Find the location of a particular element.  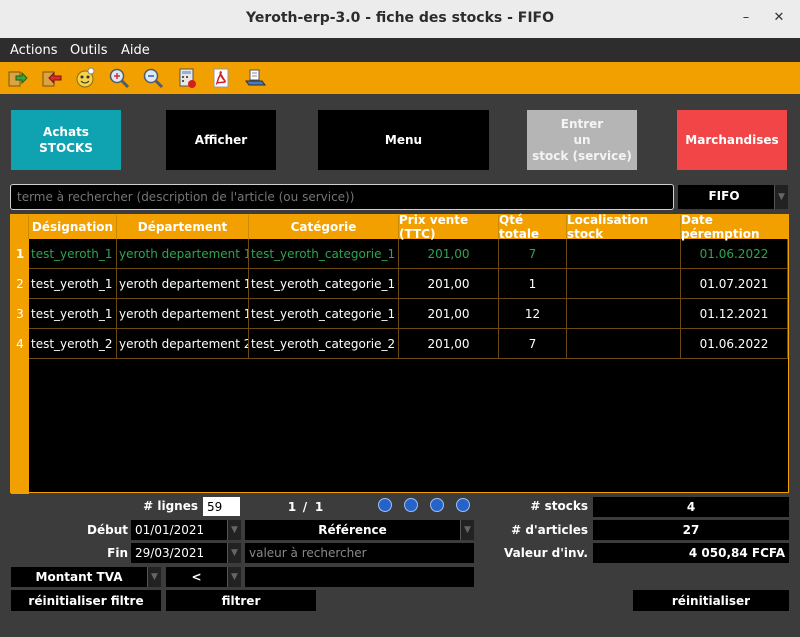

reference-select: Référence ▼ is located at coordinates (359, 530).